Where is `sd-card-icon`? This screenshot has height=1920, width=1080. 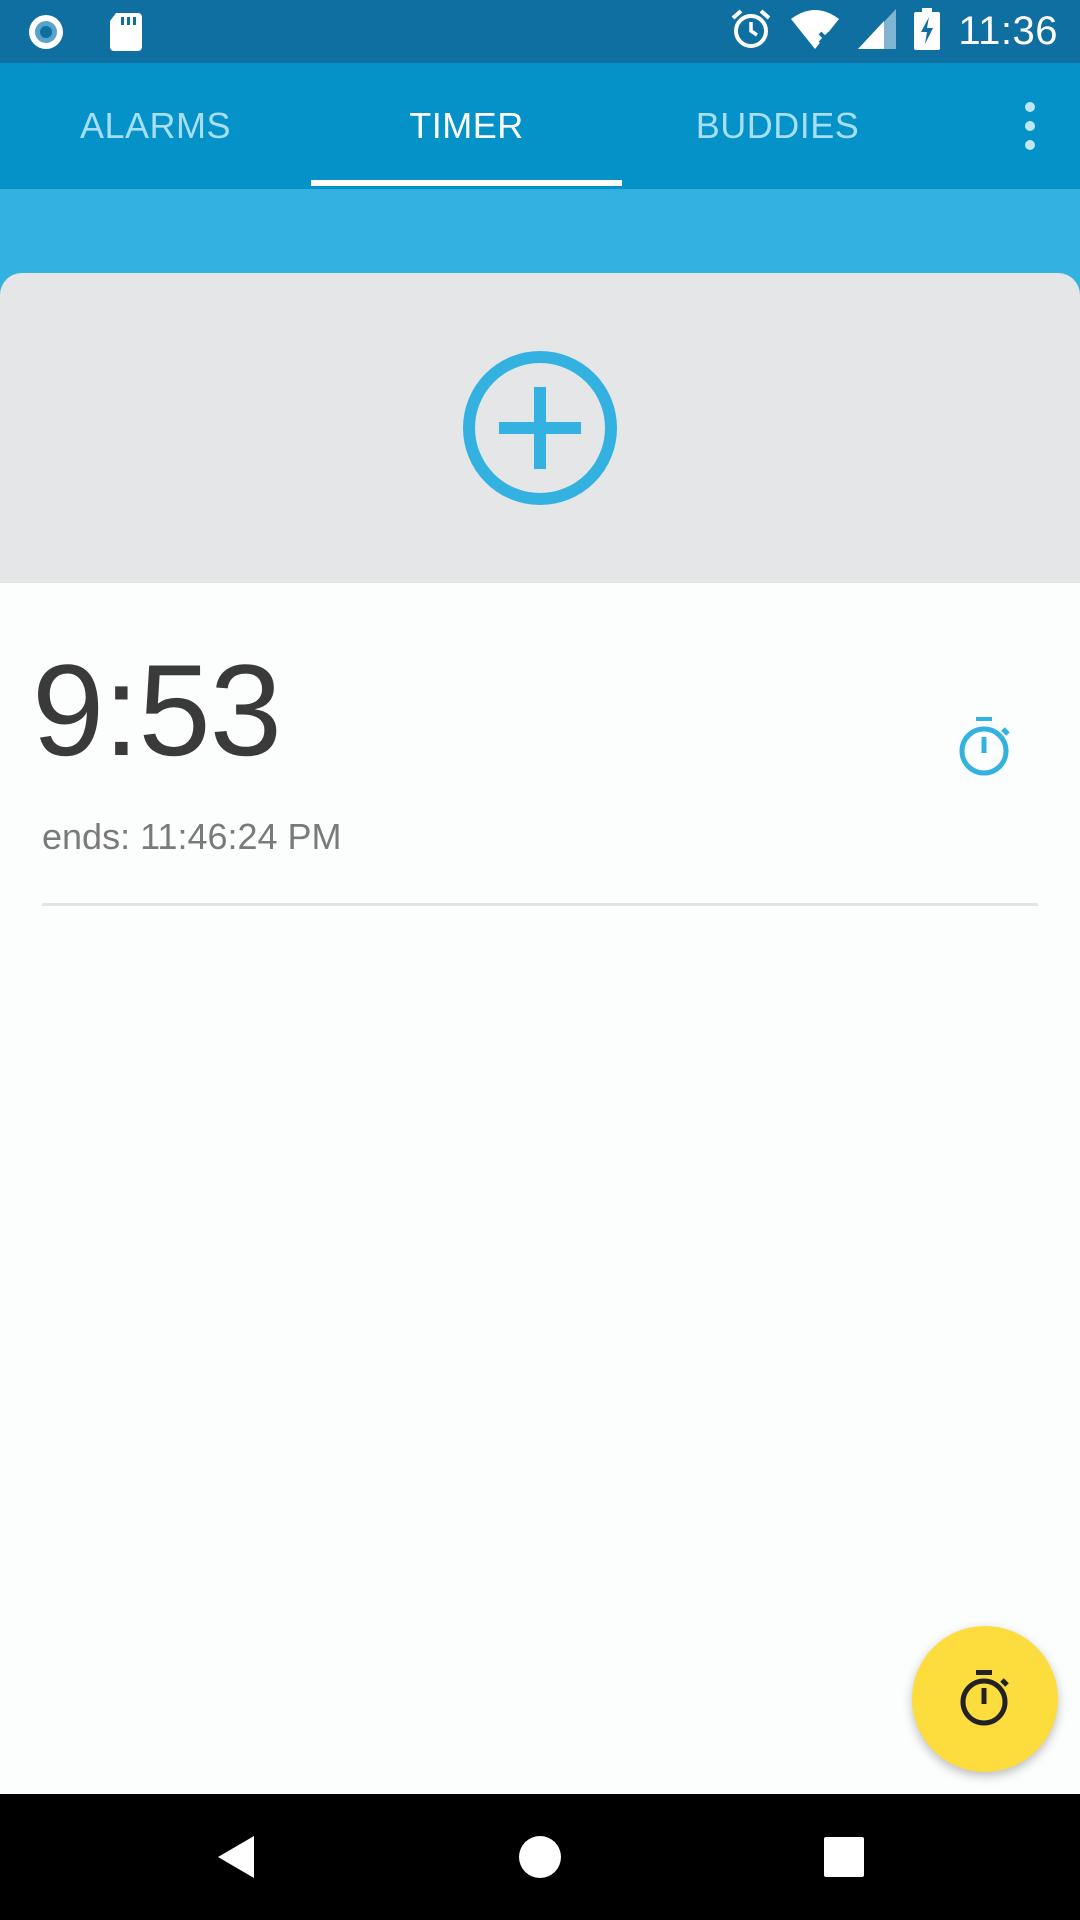 sd-card-icon is located at coordinates (126, 34).